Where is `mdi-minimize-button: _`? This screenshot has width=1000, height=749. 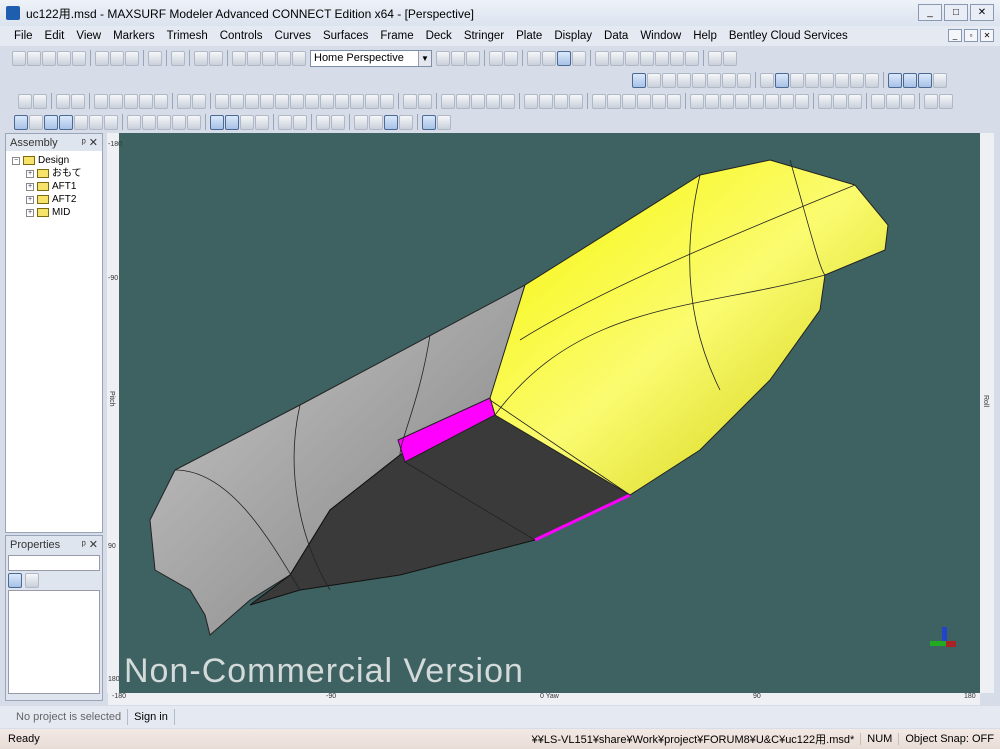 mdi-minimize-button: _ is located at coordinates (955, 35).